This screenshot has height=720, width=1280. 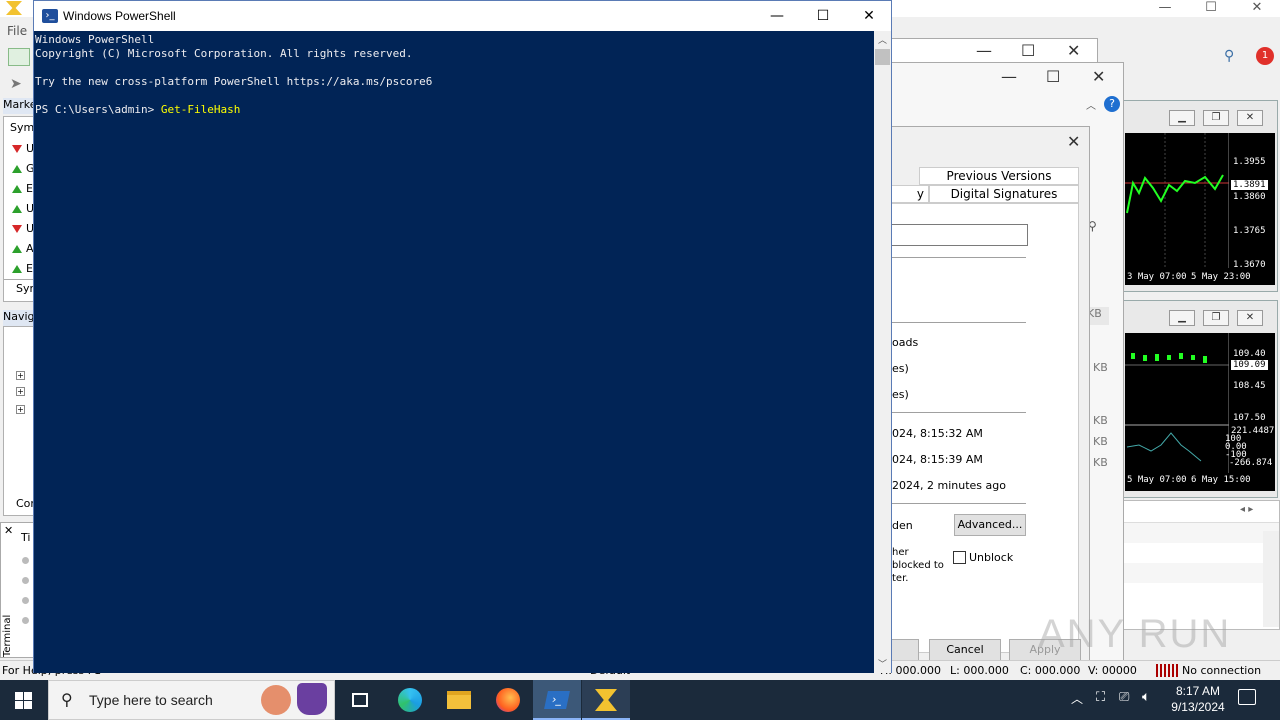 I want to click on search-box: ⚲ Type here to search, so click(x=191, y=700).